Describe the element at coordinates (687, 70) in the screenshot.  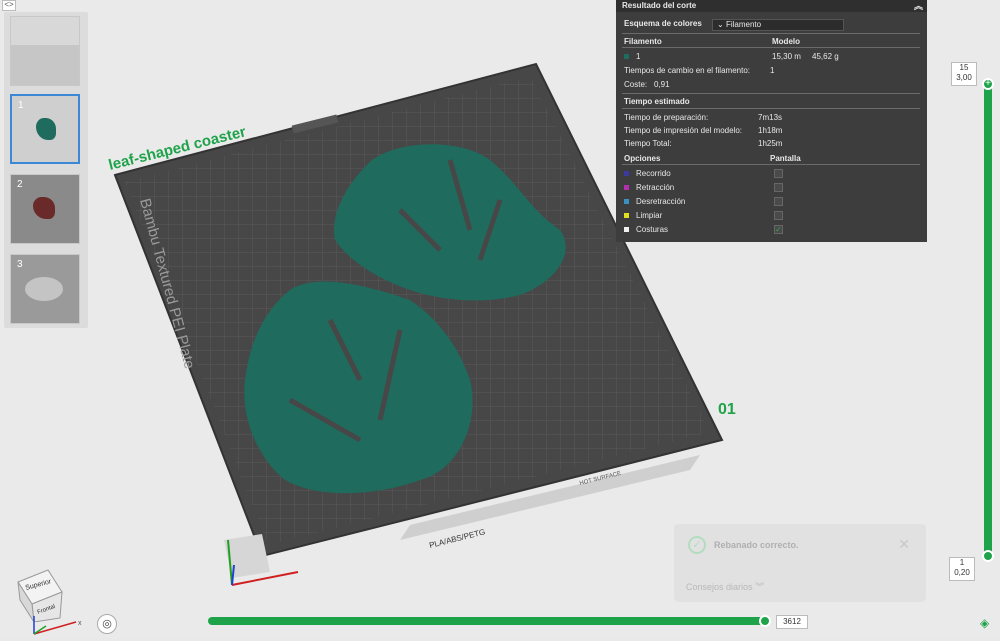
I see `filament-changes-label: Tiempos de cambio en el filamento:` at that location.